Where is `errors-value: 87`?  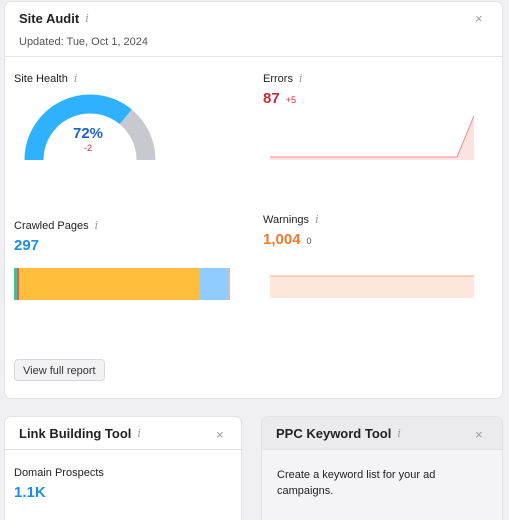
errors-value: 87 is located at coordinates (271, 98).